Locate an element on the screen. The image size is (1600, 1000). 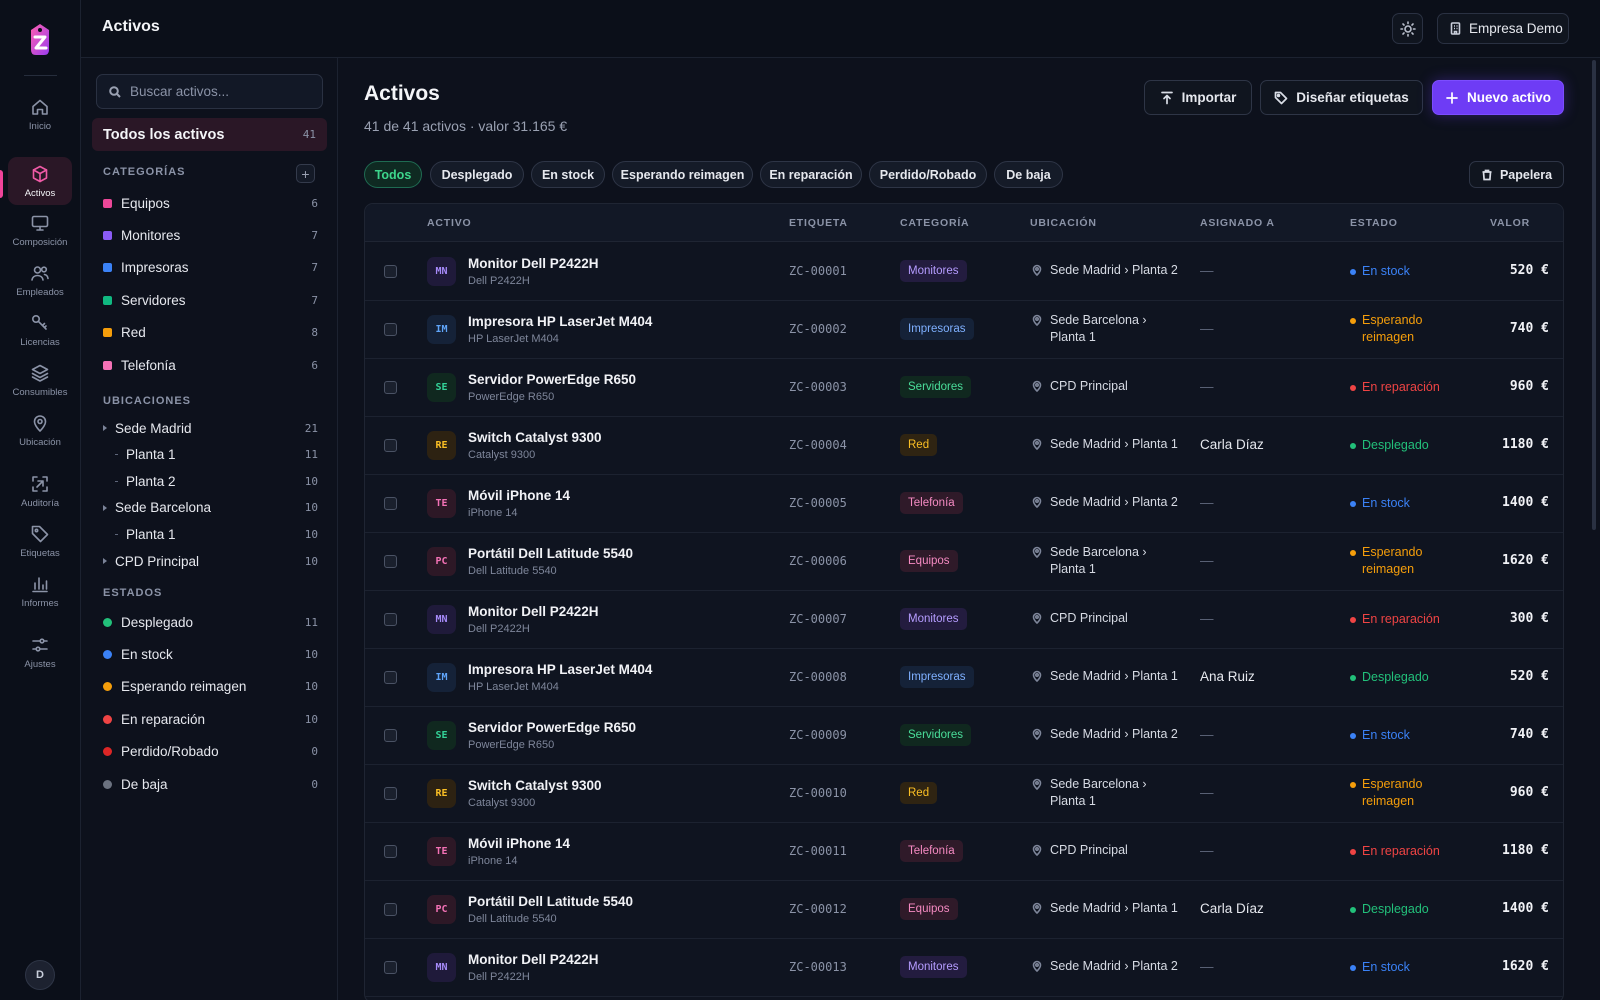
import-button: Importar is located at coordinates (1198, 97).